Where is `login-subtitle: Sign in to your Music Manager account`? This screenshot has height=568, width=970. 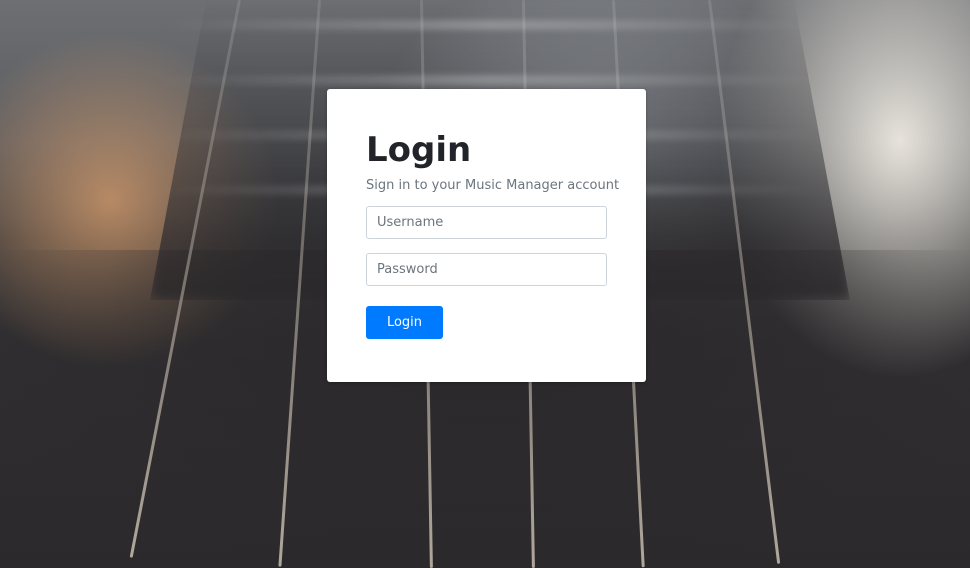
login-subtitle: Sign in to your Music Manager account is located at coordinates (493, 185).